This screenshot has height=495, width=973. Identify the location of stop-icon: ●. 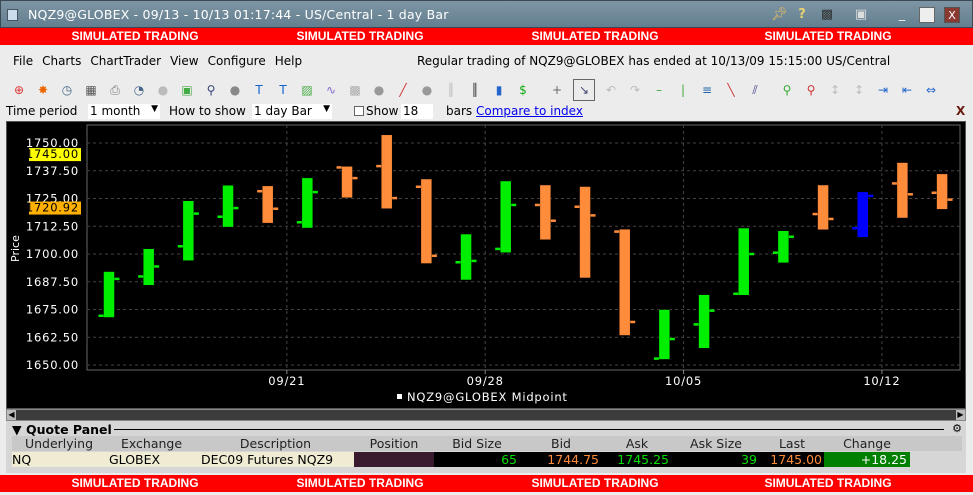
(235, 90).